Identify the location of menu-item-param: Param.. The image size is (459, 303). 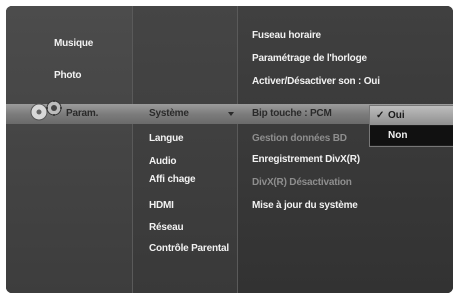
(82, 113).